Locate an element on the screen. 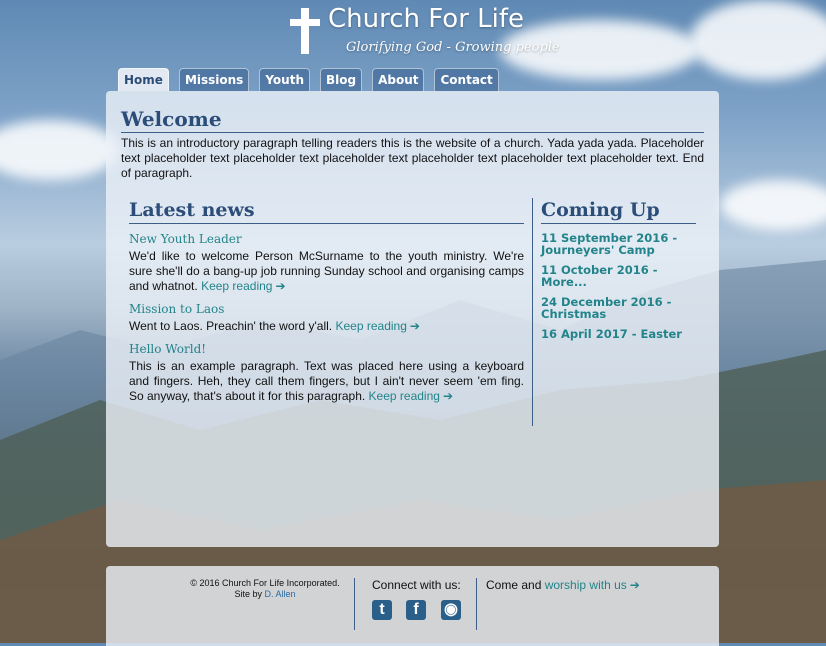  tab-blog: Blog is located at coordinates (341, 79).